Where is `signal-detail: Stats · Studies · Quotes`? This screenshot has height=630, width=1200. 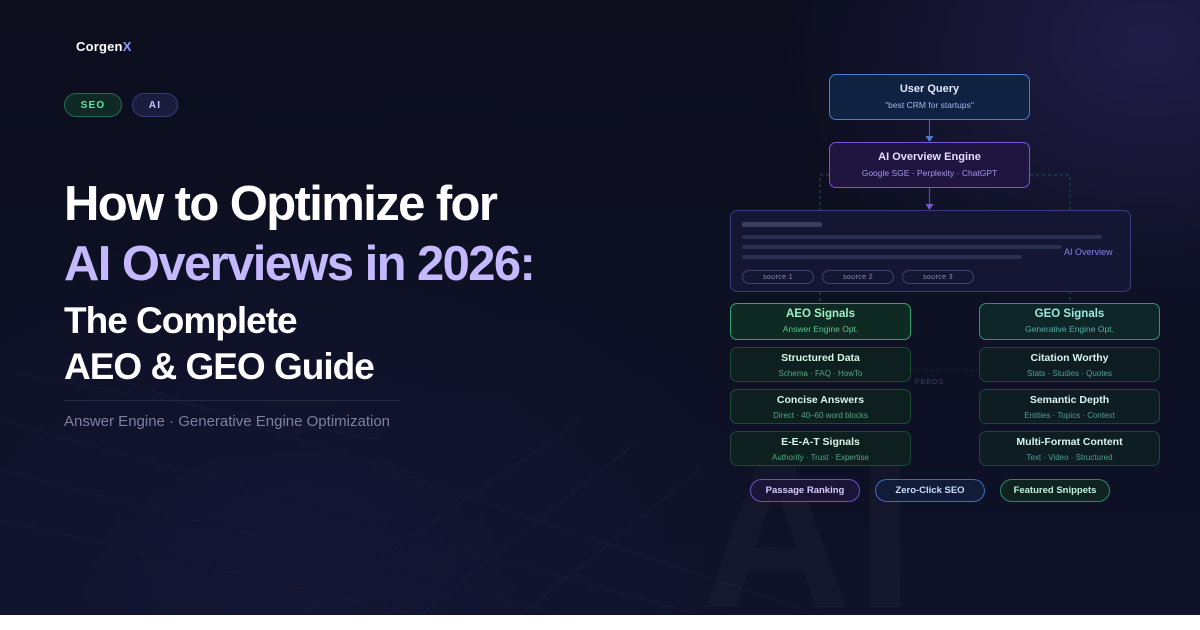
signal-detail: Stats · Studies · Quotes is located at coordinates (1069, 373).